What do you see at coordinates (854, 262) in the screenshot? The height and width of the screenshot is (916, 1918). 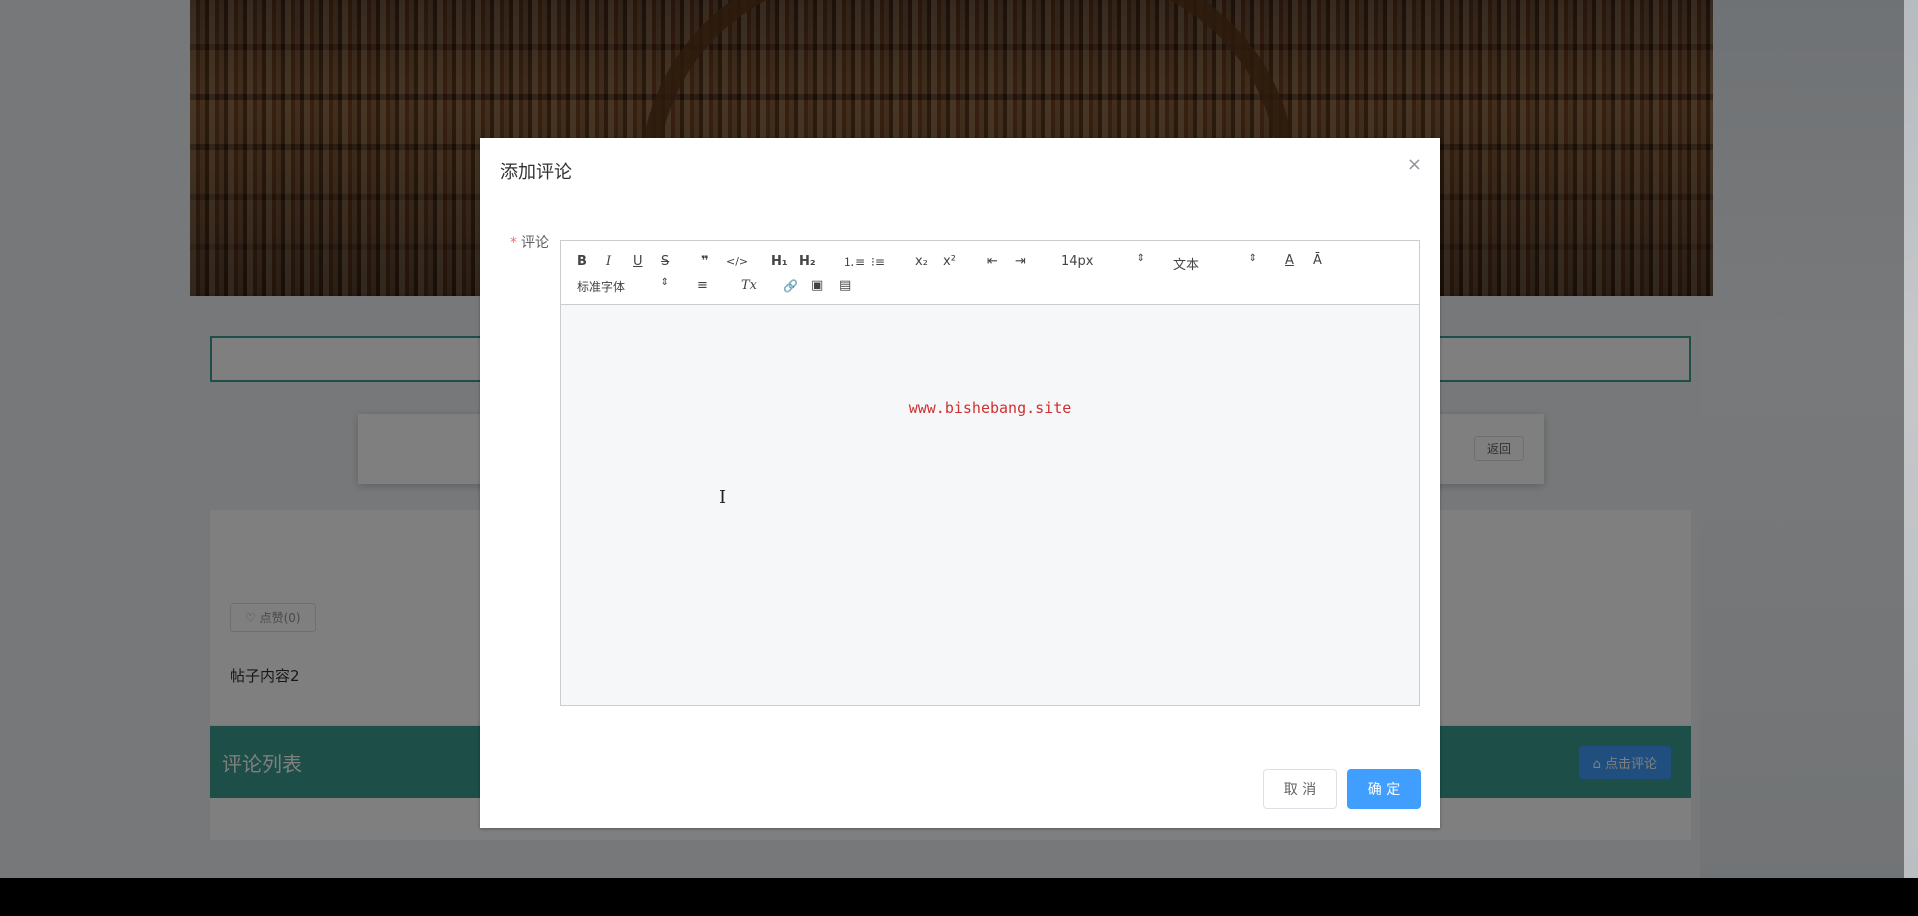 I see `ordered-list-button: ⒈≡` at bounding box center [854, 262].